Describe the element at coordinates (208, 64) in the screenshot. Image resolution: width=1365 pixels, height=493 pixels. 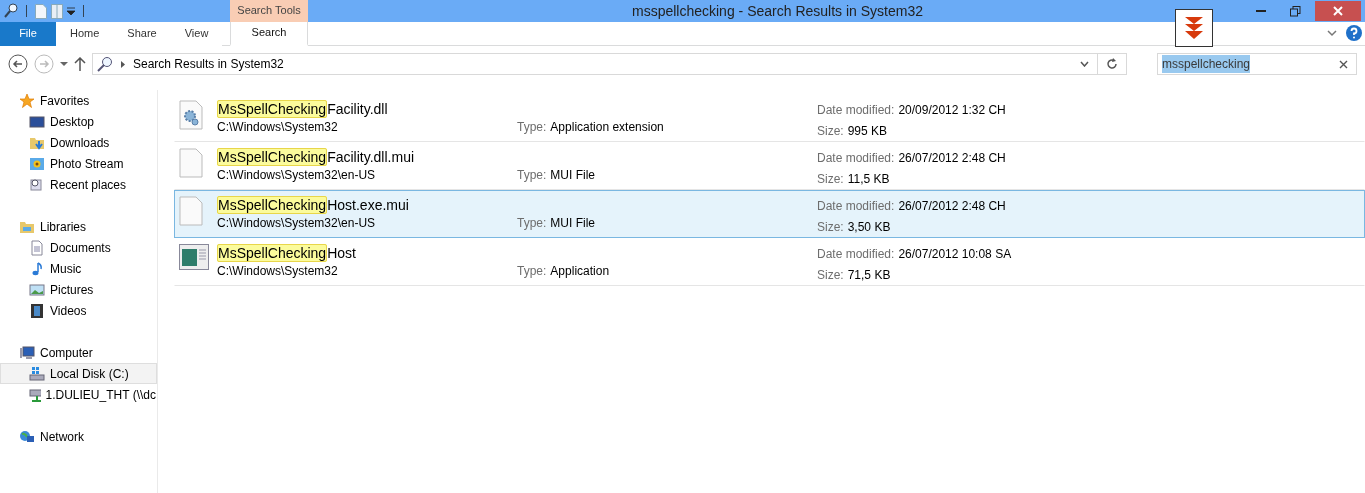
I see `address-path: Search Results in System32` at that location.